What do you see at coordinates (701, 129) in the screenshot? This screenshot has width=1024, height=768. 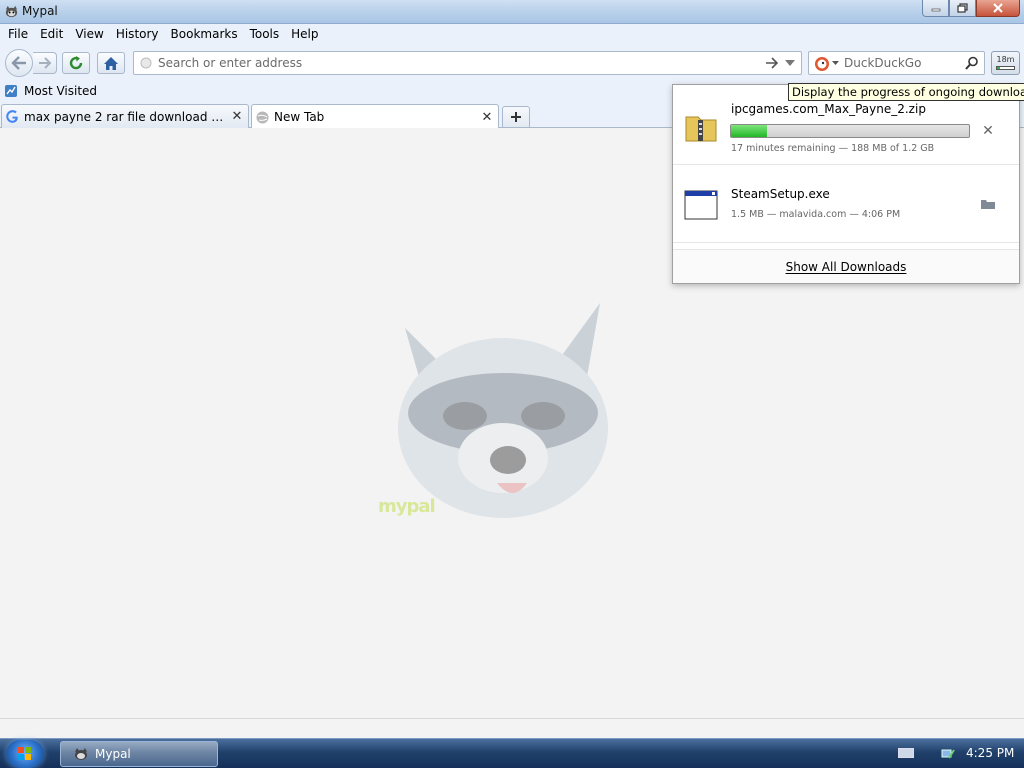 I see `zip-file-icon` at bounding box center [701, 129].